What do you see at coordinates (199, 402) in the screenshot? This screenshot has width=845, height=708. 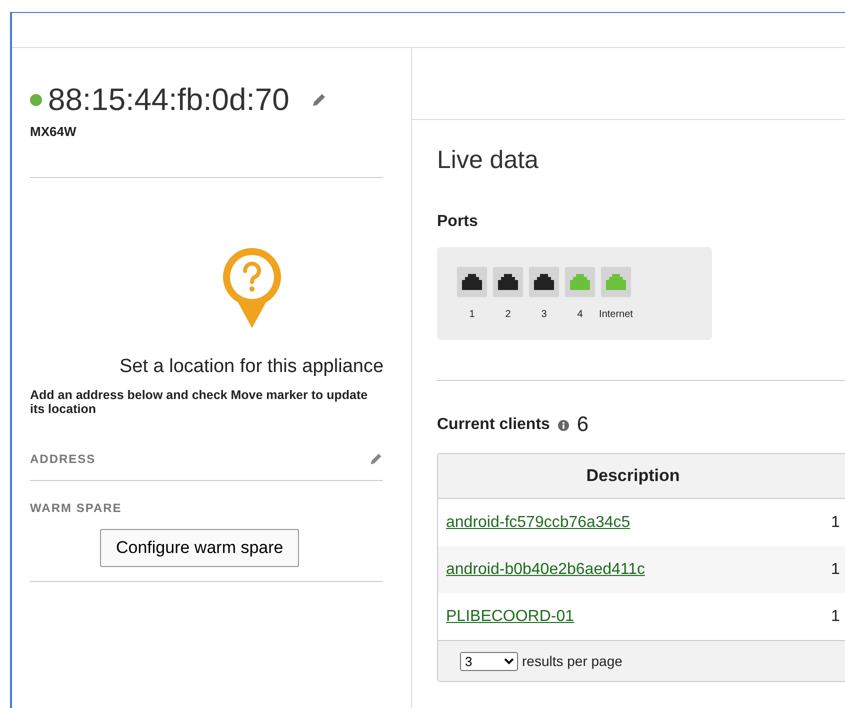 I see `location-hint: Add an address below and check Move marker to update its location` at bounding box center [199, 402].